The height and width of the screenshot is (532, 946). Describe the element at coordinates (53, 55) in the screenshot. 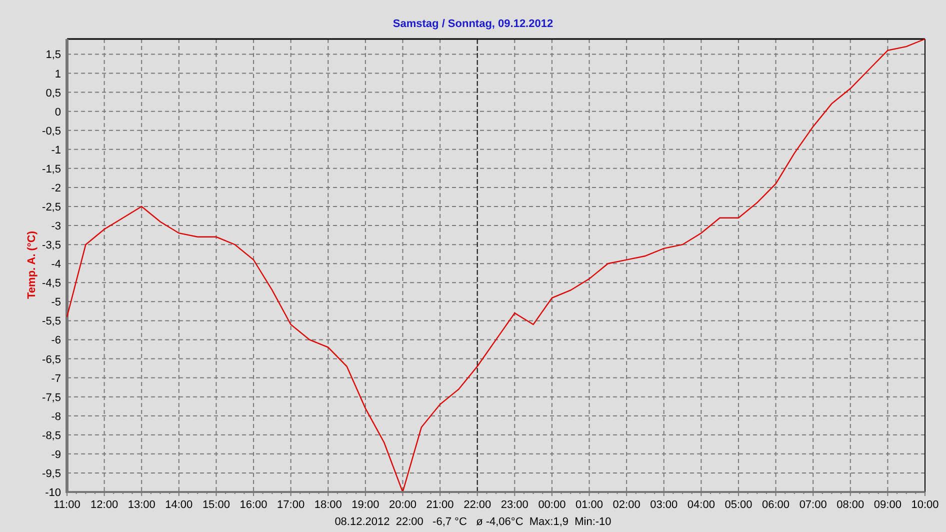

I see `axis-tick-label: 1,5` at that location.